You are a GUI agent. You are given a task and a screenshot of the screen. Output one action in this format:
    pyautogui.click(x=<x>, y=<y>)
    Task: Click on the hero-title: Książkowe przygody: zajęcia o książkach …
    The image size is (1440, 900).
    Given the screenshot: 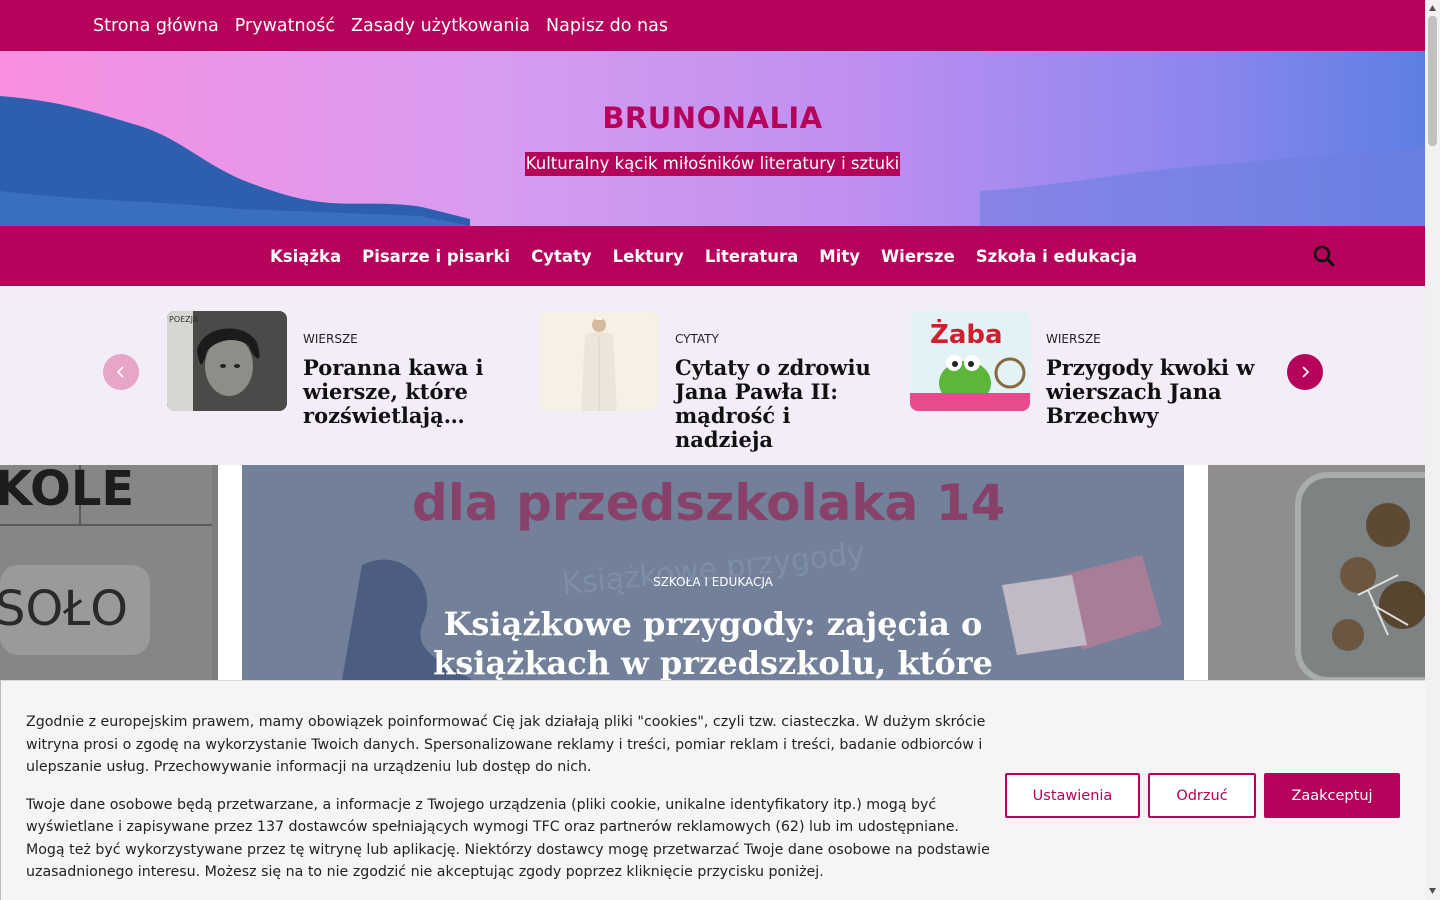 What is the action you would take?
    pyautogui.click(x=713, y=642)
    